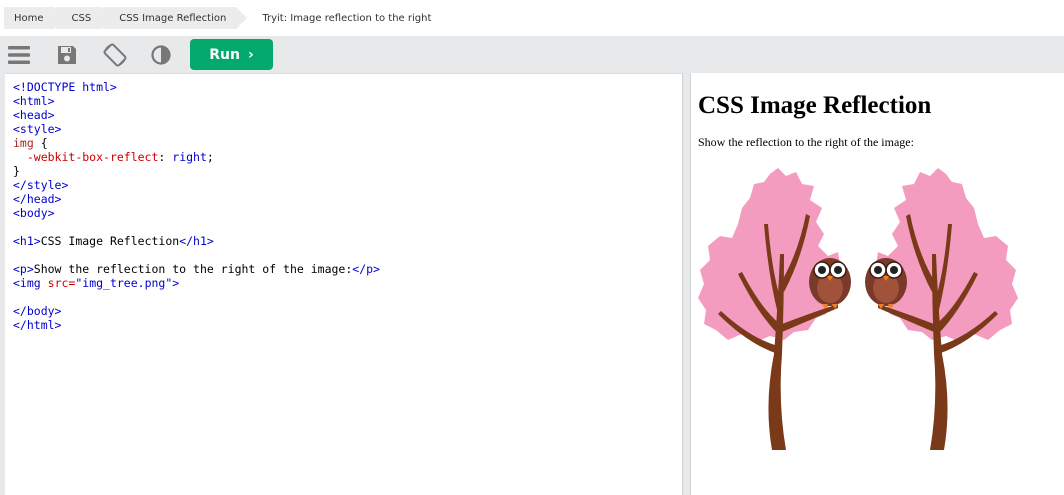 Image resolution: width=1064 pixels, height=495 pixels. What do you see at coordinates (113, 241) in the screenshot?
I see `code-line: <h1>CSS Image Reflection</h1>` at bounding box center [113, 241].